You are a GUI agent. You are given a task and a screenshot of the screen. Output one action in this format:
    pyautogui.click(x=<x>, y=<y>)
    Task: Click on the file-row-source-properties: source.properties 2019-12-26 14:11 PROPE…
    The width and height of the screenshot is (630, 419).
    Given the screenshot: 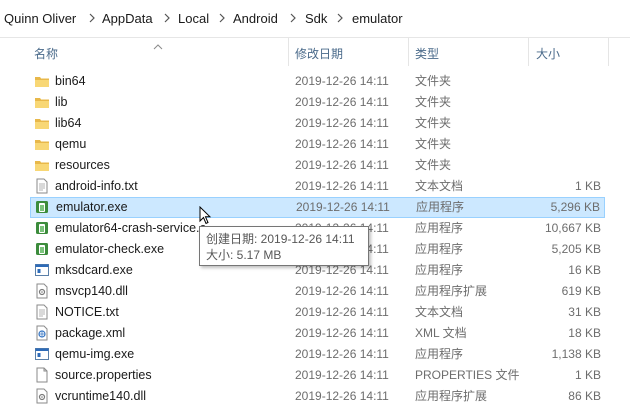 What is the action you would take?
    pyautogui.click(x=317, y=375)
    